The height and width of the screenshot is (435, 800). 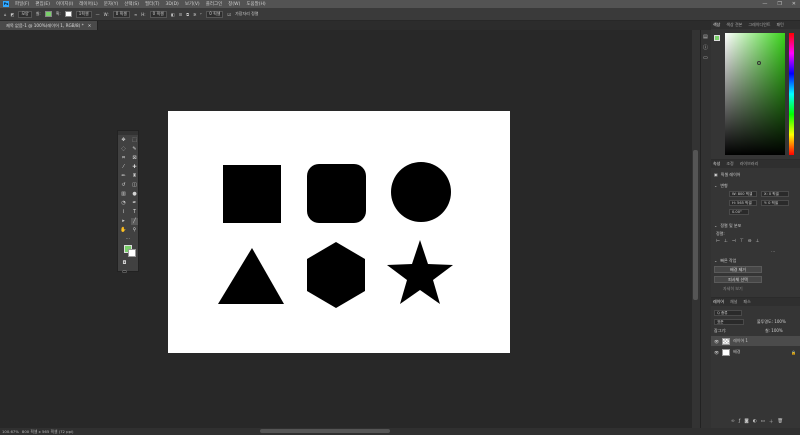 I want to click on triangle-shape, so click(x=251, y=276).